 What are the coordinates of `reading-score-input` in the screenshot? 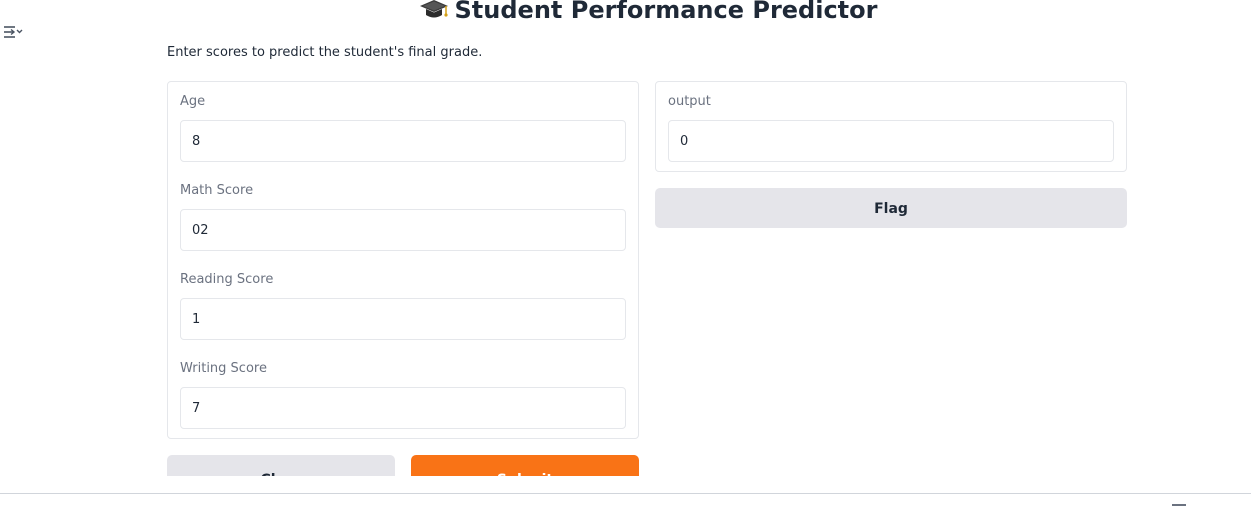 It's located at (403, 319).